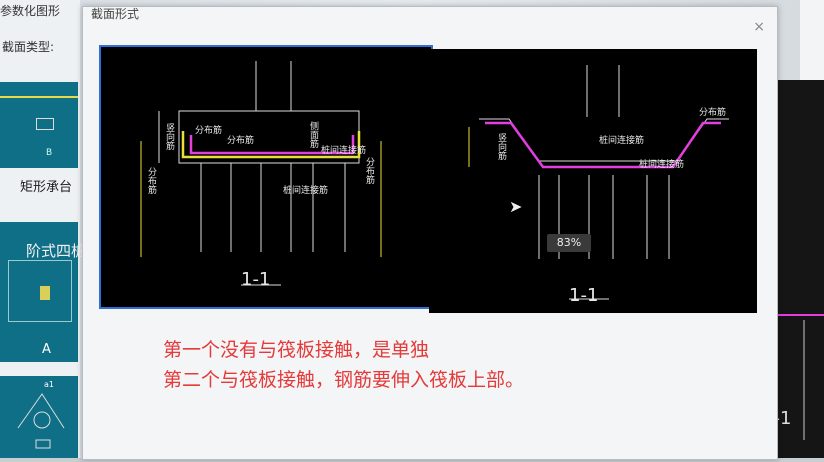 The width and height of the screenshot is (824, 462). I want to click on annotation-line-2: 第二个与筏板接触，钢筋要伸入筏板上部。, so click(344, 380).